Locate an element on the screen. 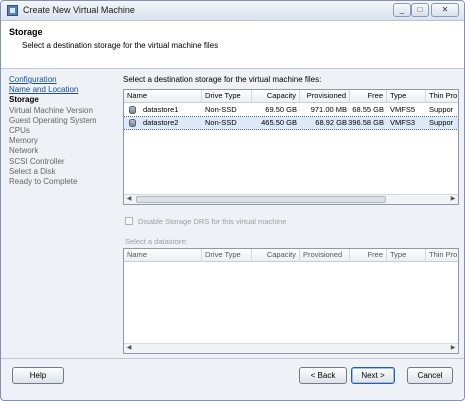 The image size is (465, 401). maximize-button: □ is located at coordinates (420, 10).